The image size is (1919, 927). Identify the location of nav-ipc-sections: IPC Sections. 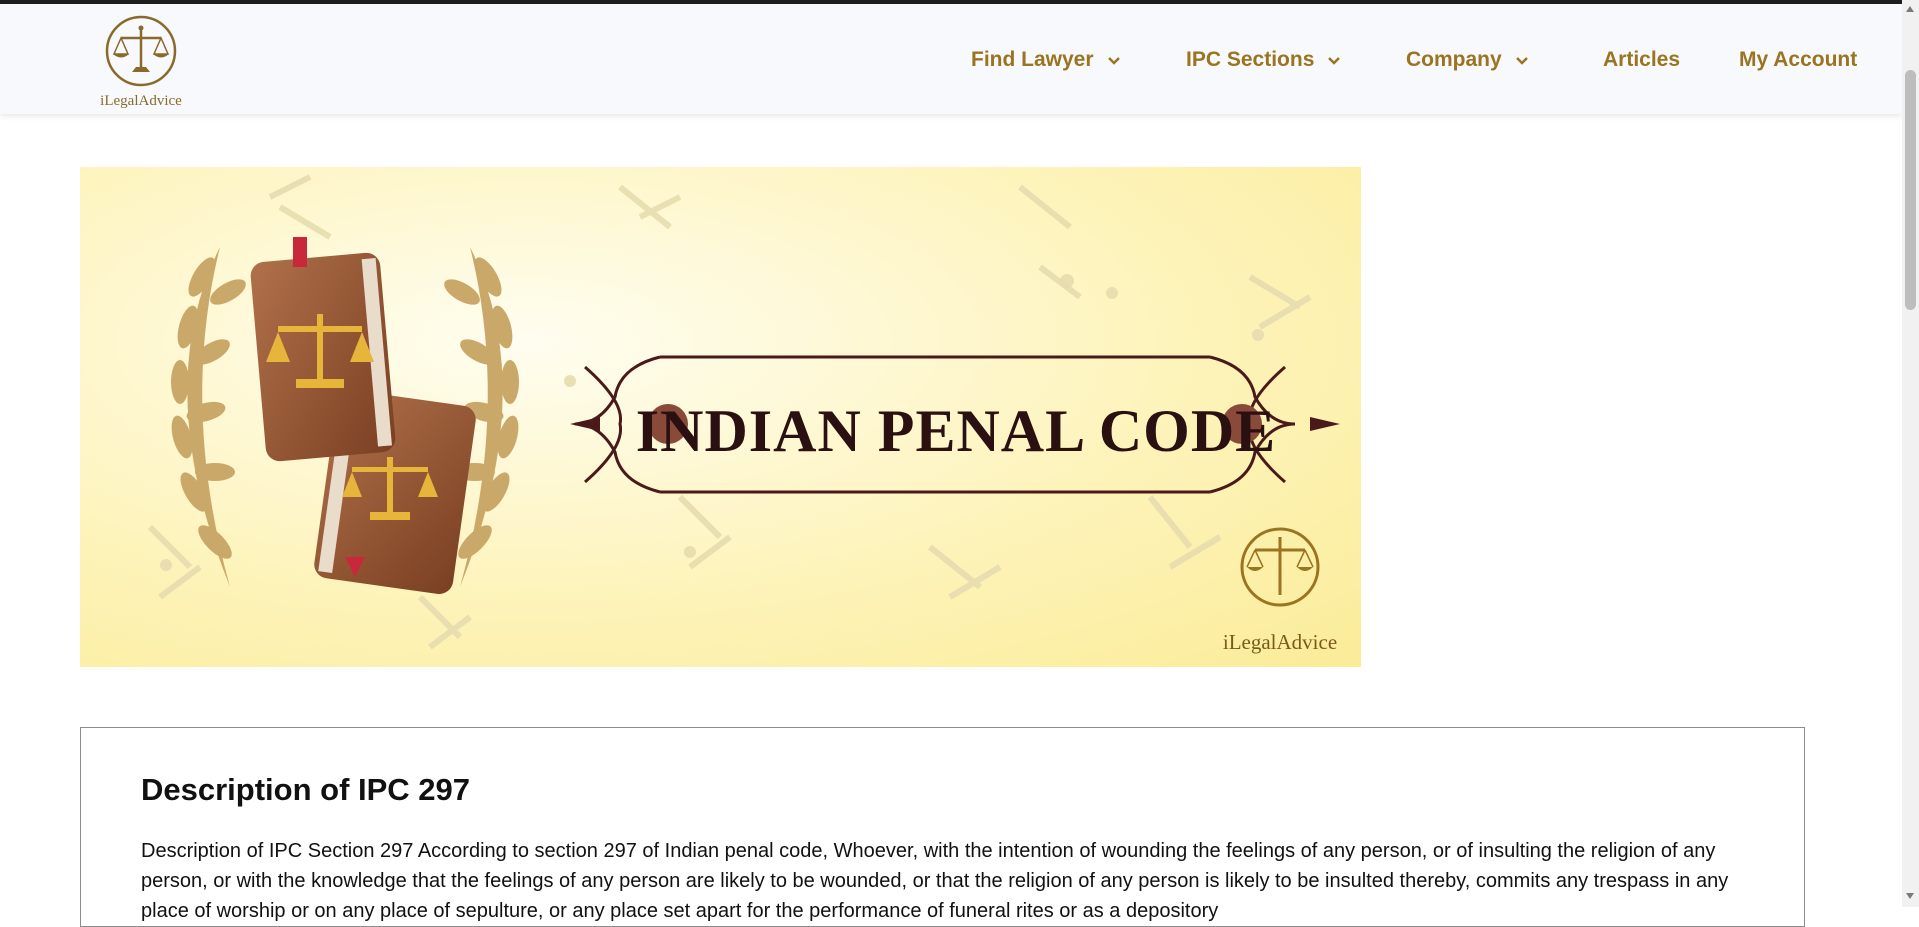
(1264, 60).